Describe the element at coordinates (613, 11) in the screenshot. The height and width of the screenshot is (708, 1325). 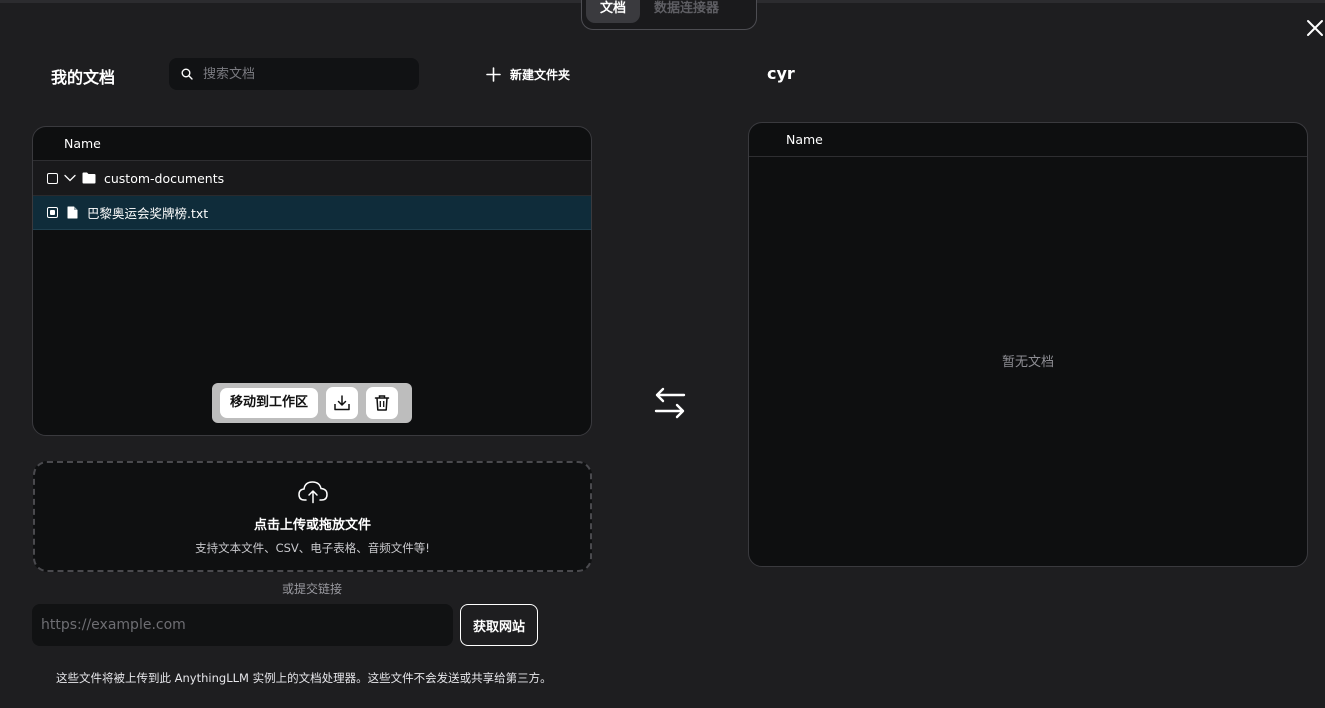
I see `tab-documents: 文档` at that location.